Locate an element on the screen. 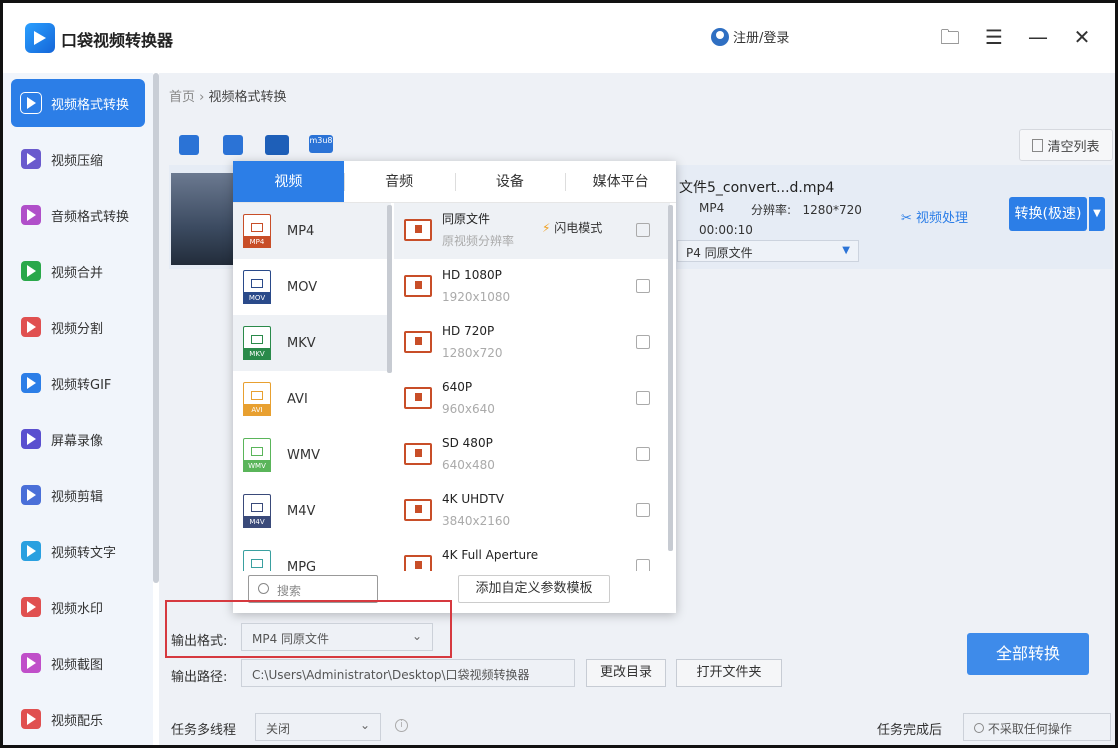 This screenshot has width=1118, height=748. app-title: 口袋视频转换器 is located at coordinates (117, 40).